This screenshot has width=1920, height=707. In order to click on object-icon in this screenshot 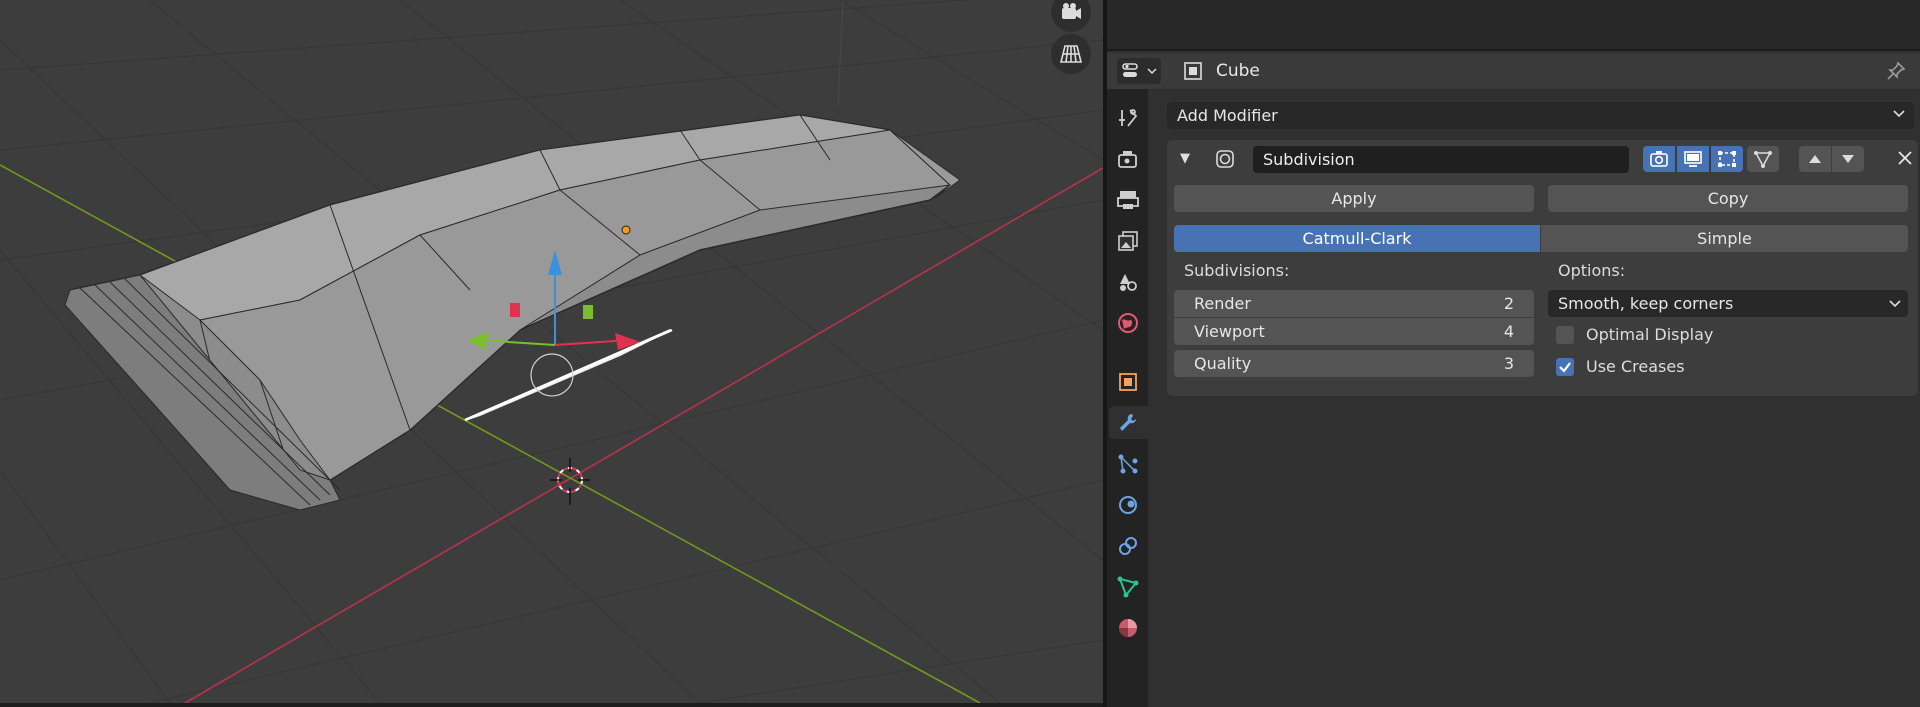, I will do `click(1193, 71)`.